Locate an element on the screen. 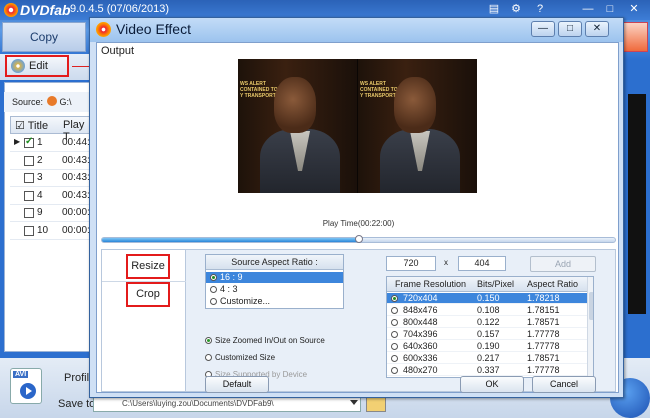  aspect-ratio: 1.78218 is located at coordinates (543, 298).